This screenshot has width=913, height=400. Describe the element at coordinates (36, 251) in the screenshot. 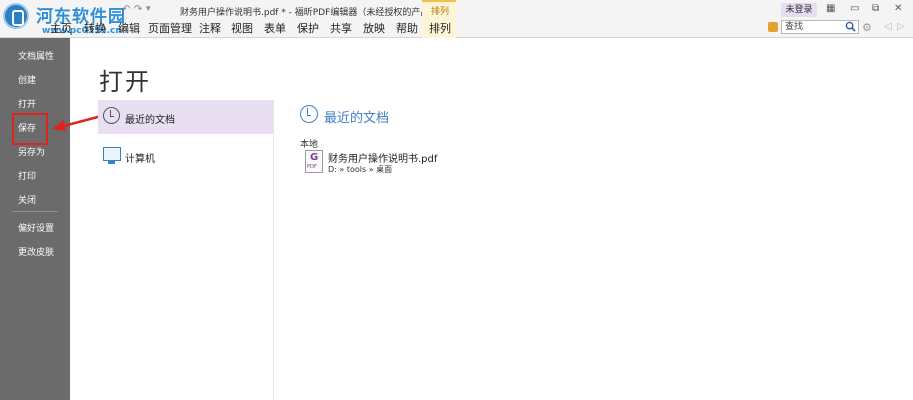

I see `sidebar-item-skin: 更改皮肤` at that location.